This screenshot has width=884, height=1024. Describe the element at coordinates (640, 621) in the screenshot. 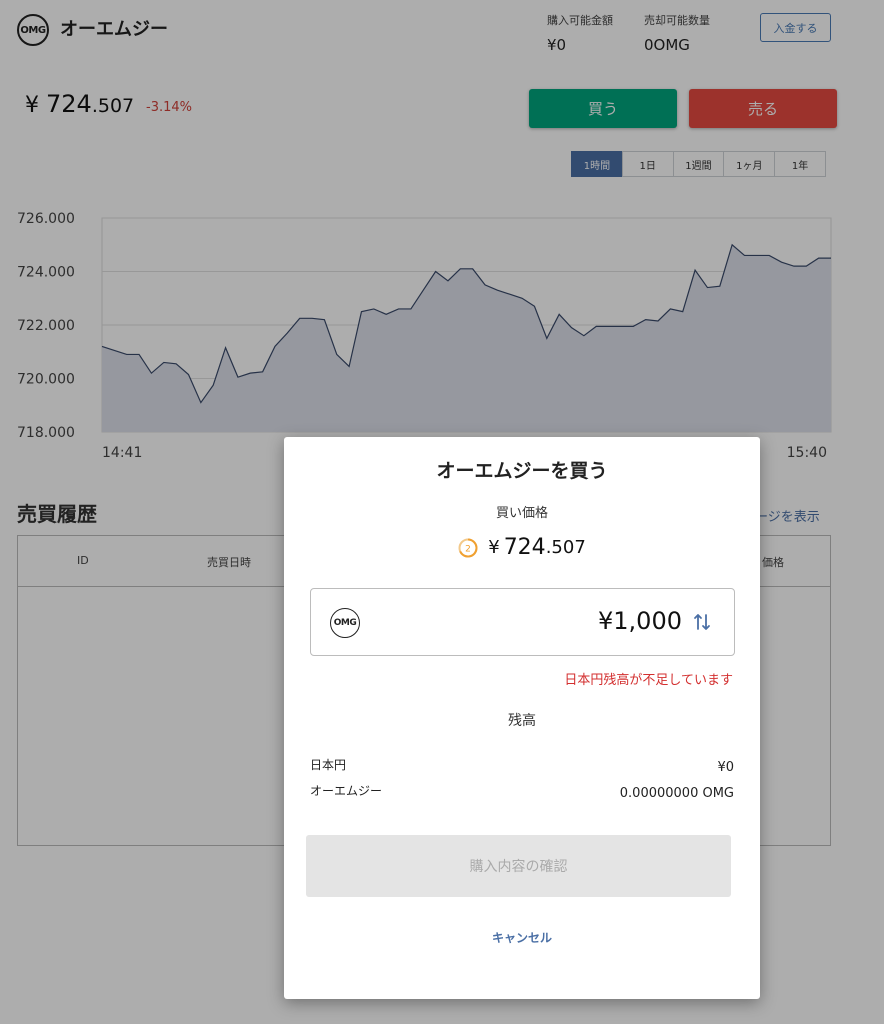

I see `amount-value: ¥1,000` at that location.